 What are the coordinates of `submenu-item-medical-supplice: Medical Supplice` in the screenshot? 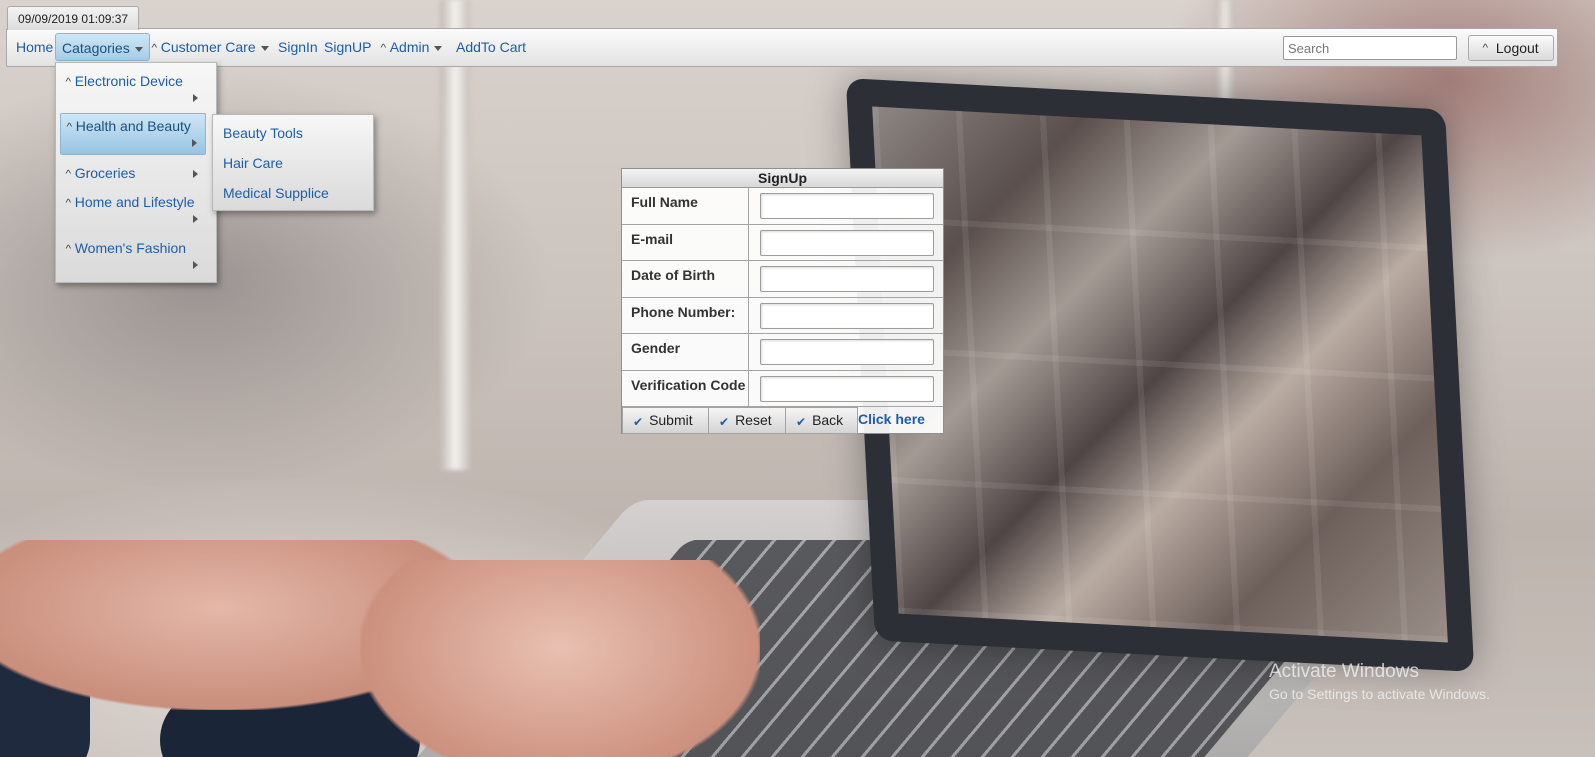 It's located at (276, 193).